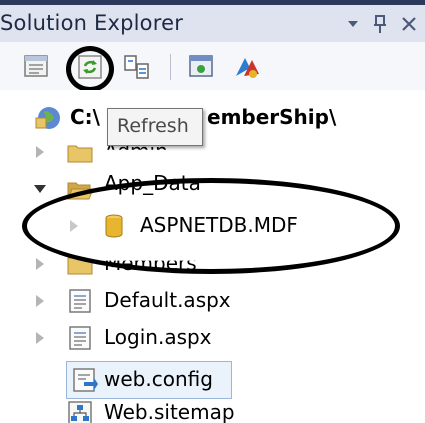  Describe the element at coordinates (212, 152) in the screenshot. I see `tree-item-admin: Admin` at that location.